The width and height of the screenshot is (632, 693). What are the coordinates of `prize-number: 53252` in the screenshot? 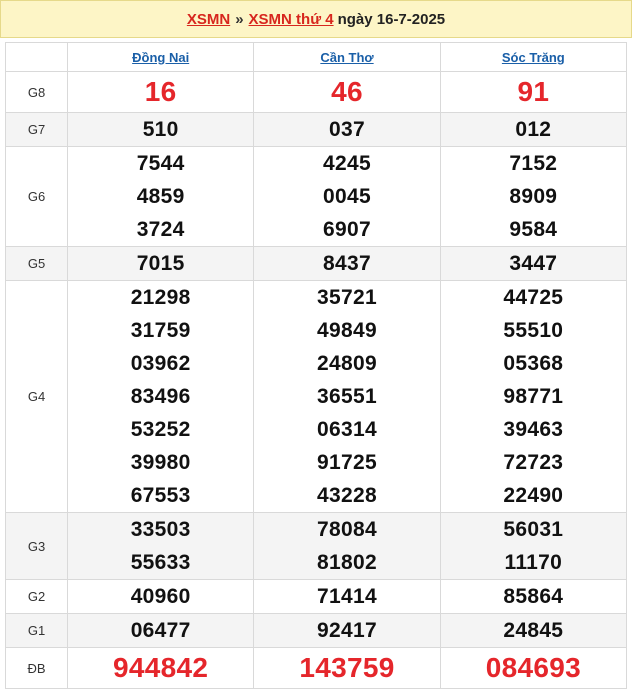 It's located at (160, 429).